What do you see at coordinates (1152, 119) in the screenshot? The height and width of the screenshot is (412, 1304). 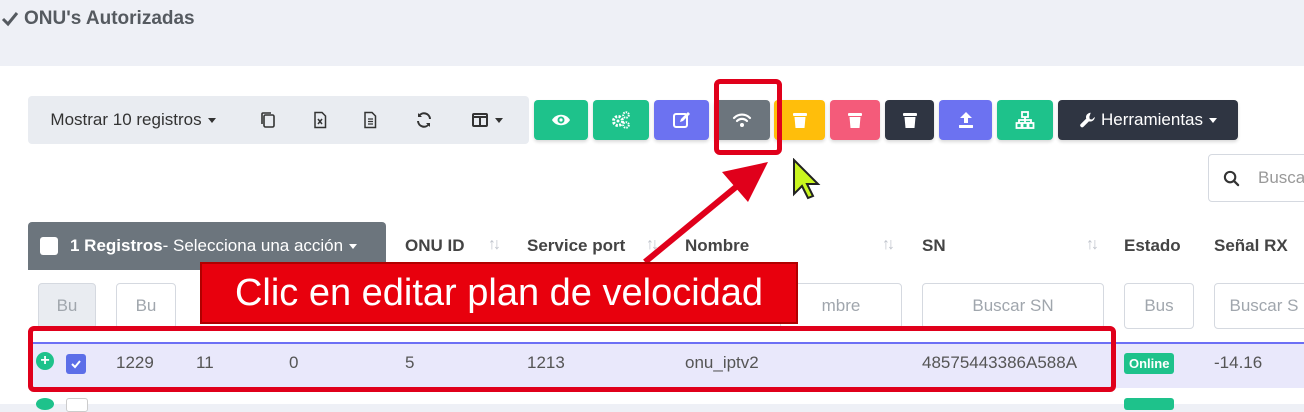 I see `tools-label: Herramientas` at bounding box center [1152, 119].